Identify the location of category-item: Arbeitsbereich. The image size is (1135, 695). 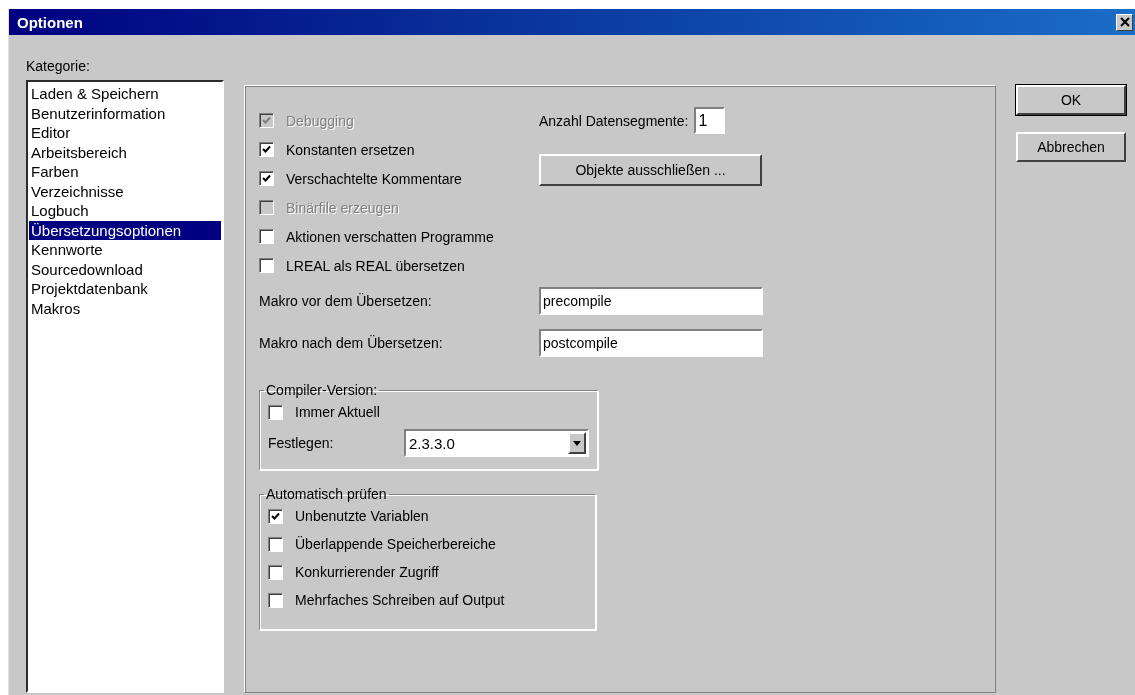
(125, 152).